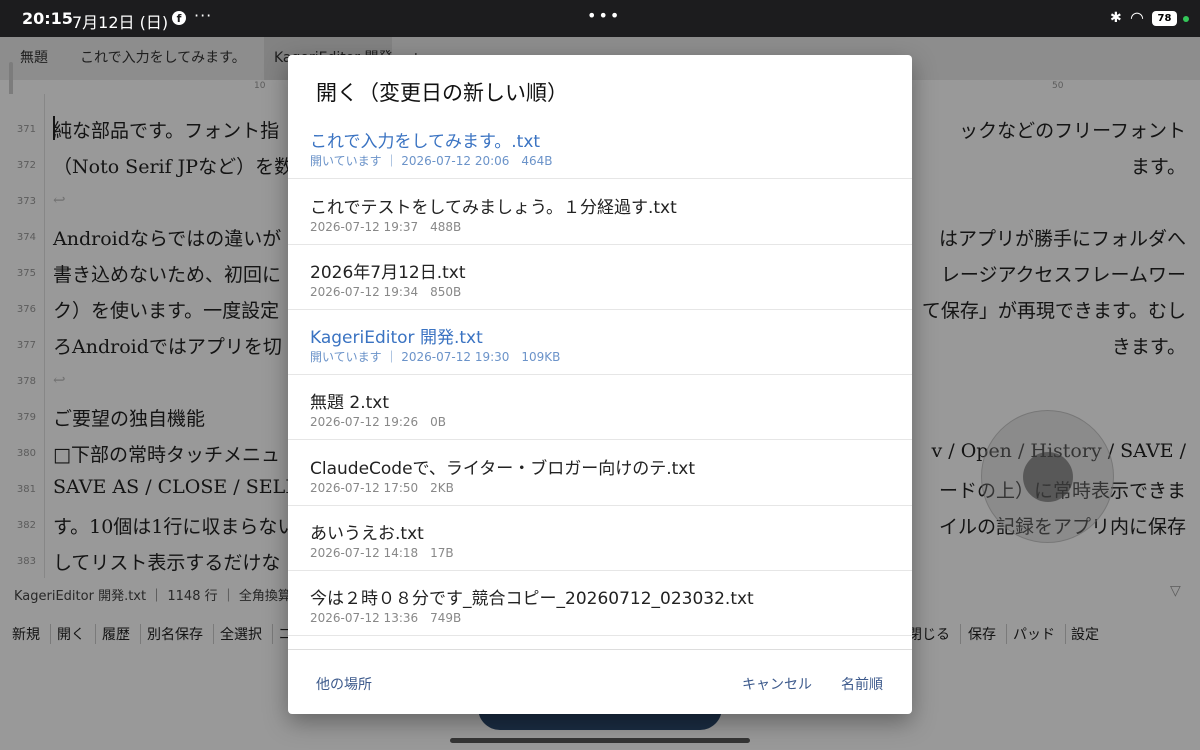  I want to click on file-item: 無題 2.txt 2026-07-12 19:26 0B, so click(600, 407).